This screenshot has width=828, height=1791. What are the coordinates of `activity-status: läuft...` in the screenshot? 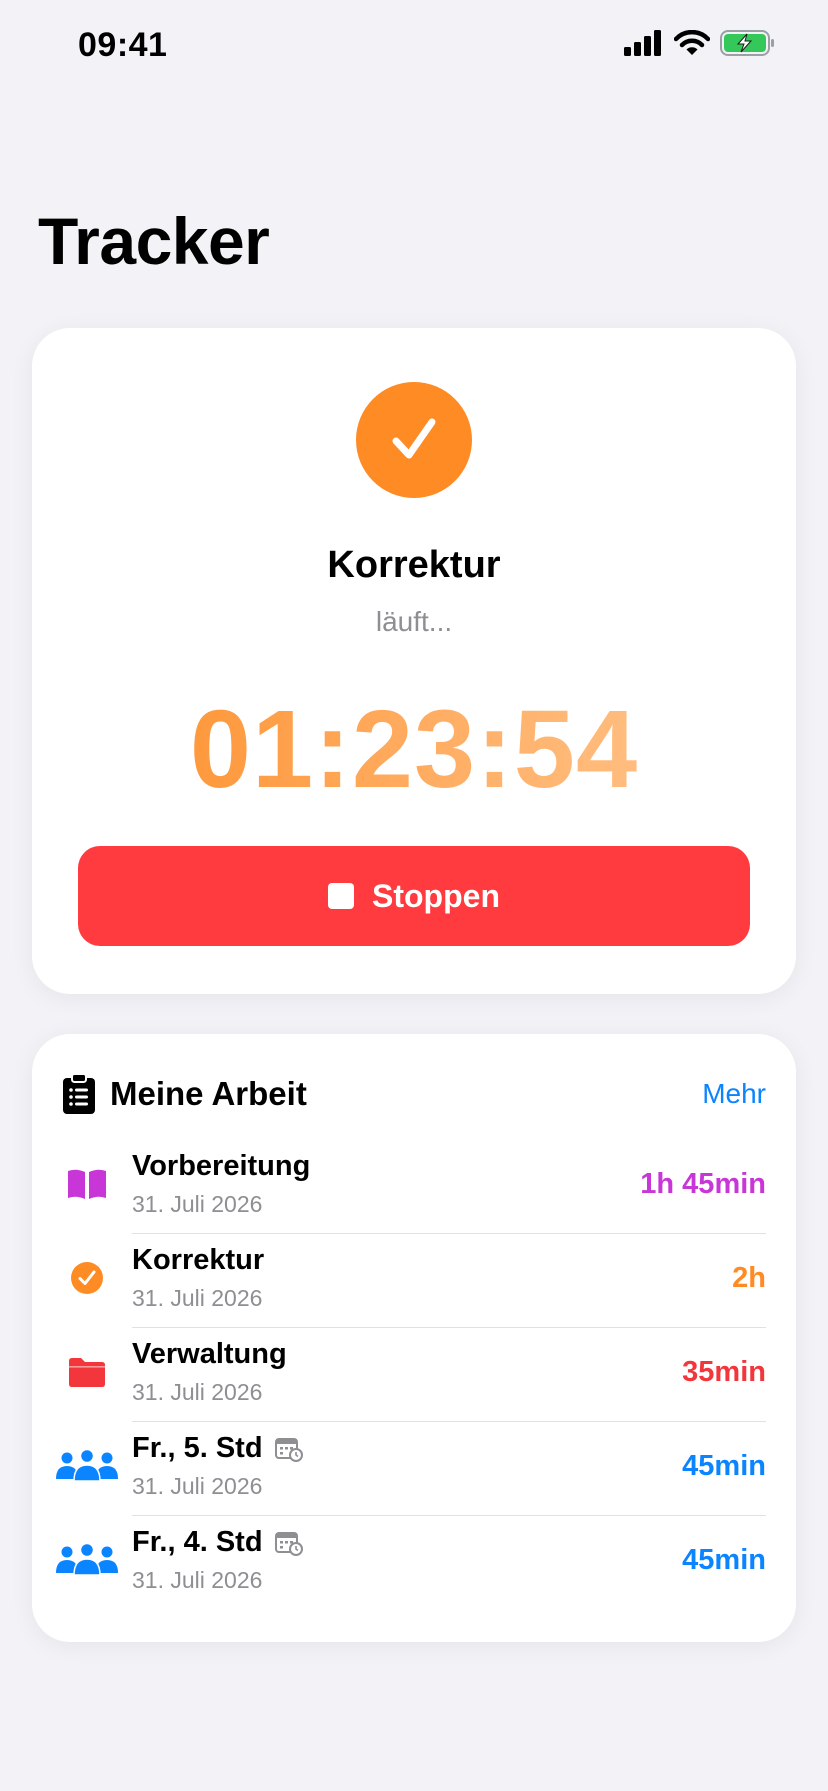 It's located at (414, 621).